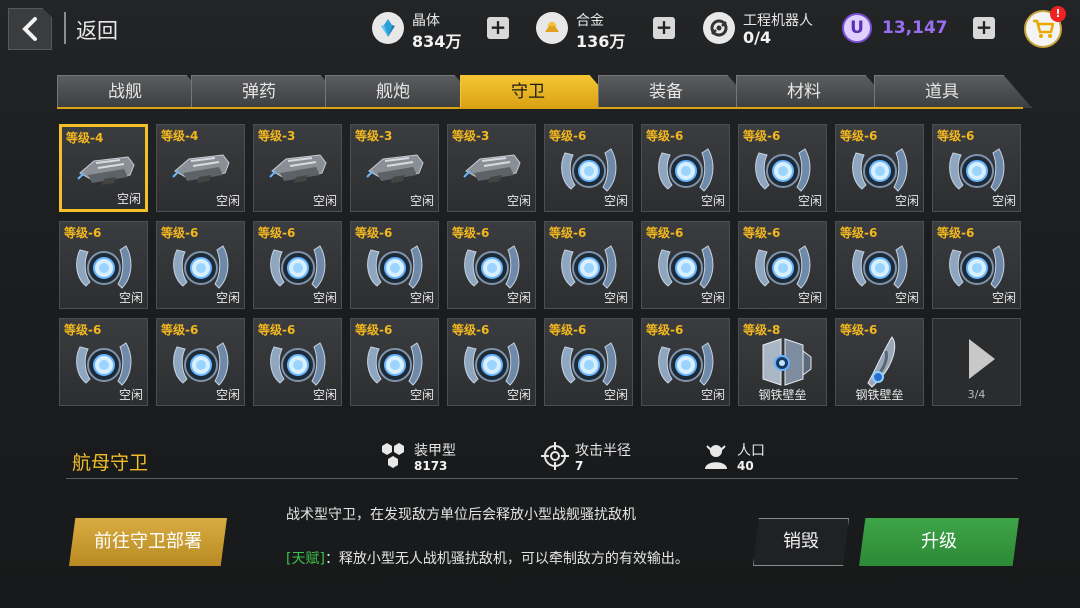  What do you see at coordinates (540, 108) in the screenshot?
I see `tab-underline` at bounding box center [540, 108].